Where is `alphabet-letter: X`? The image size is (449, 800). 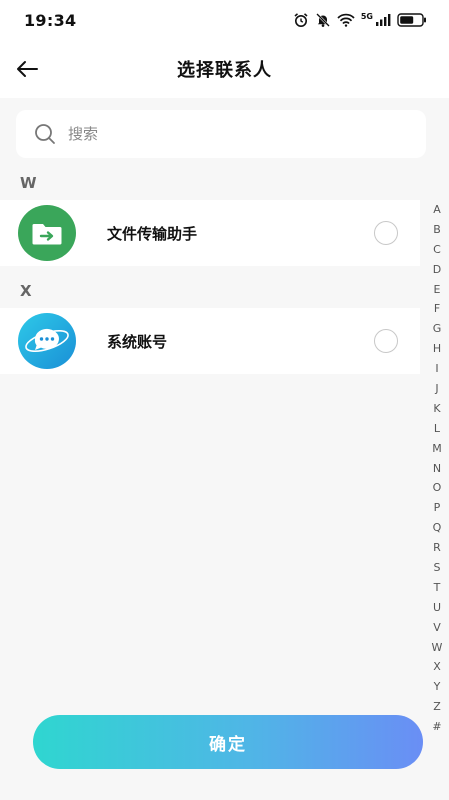 alphabet-letter: X is located at coordinates (437, 667).